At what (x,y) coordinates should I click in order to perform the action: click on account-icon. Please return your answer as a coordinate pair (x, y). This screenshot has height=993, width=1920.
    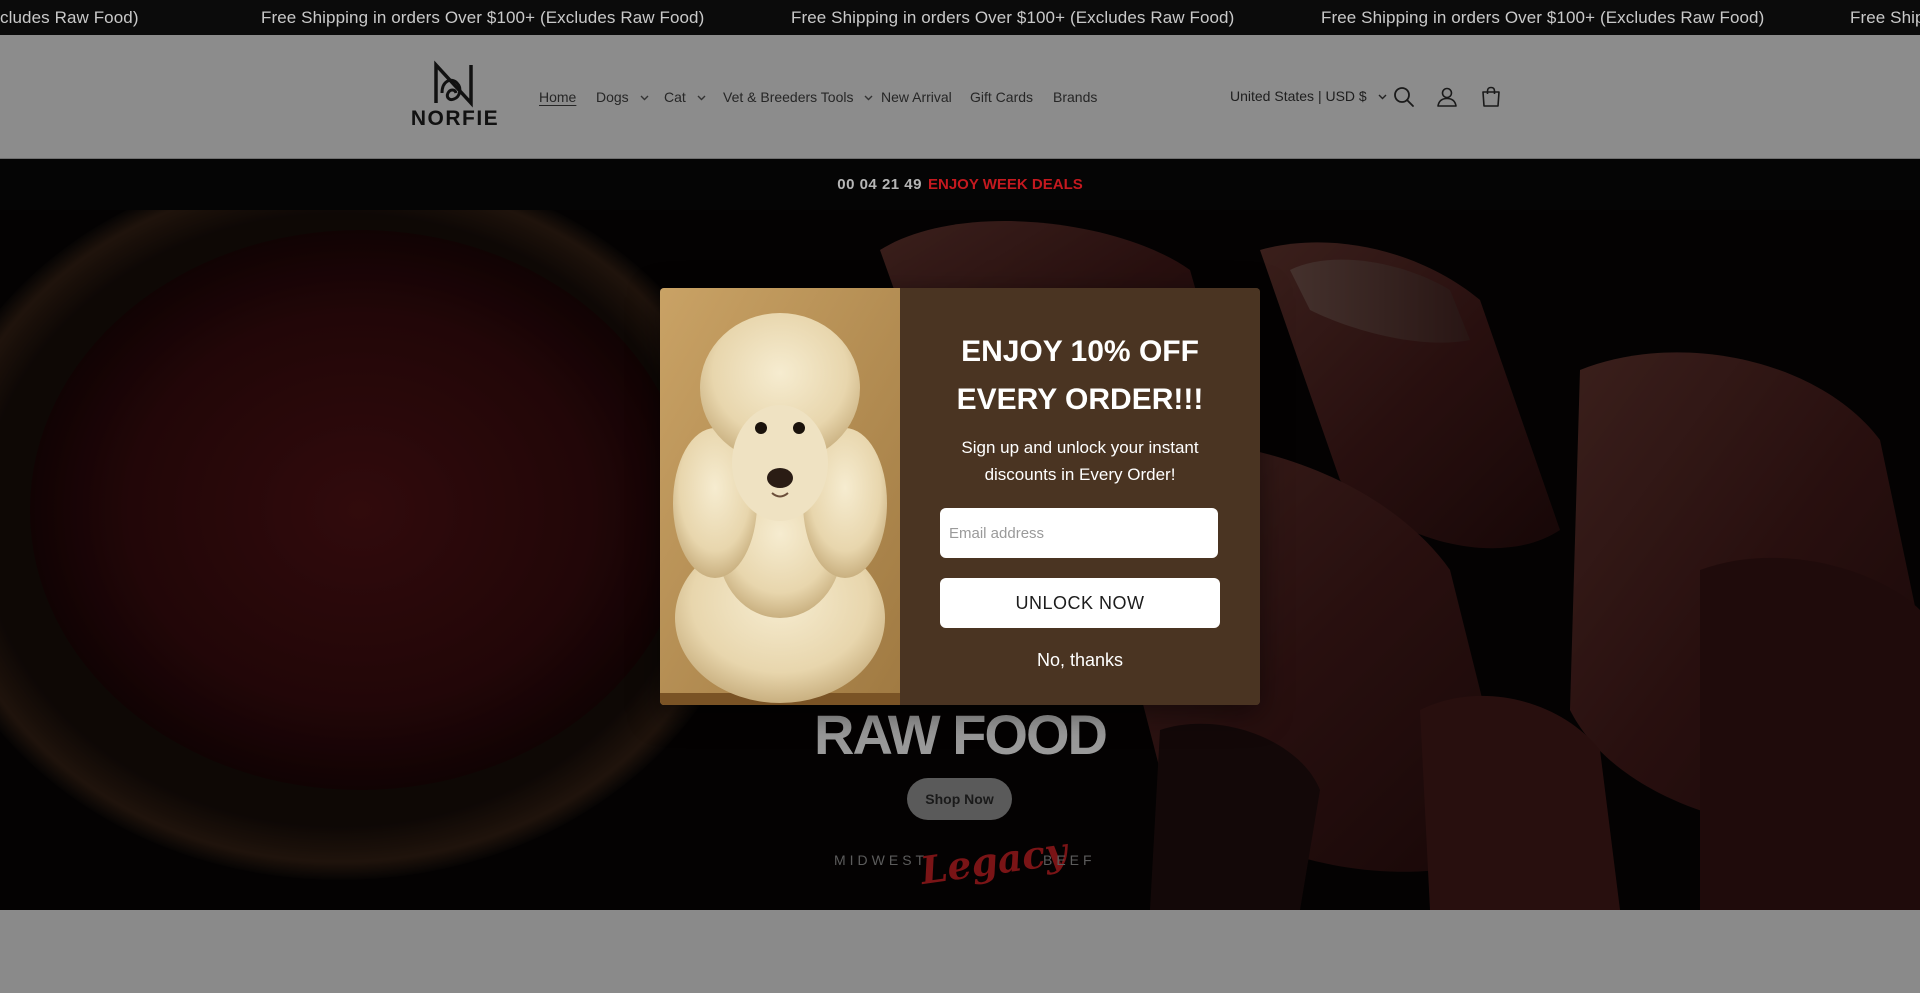
    Looking at the image, I should click on (1447, 97).